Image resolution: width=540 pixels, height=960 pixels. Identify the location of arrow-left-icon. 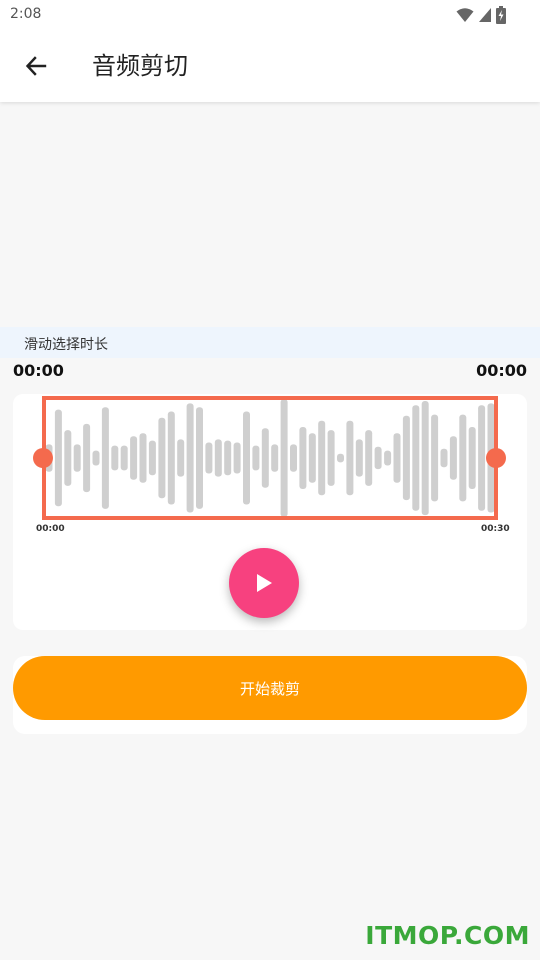
(36, 66).